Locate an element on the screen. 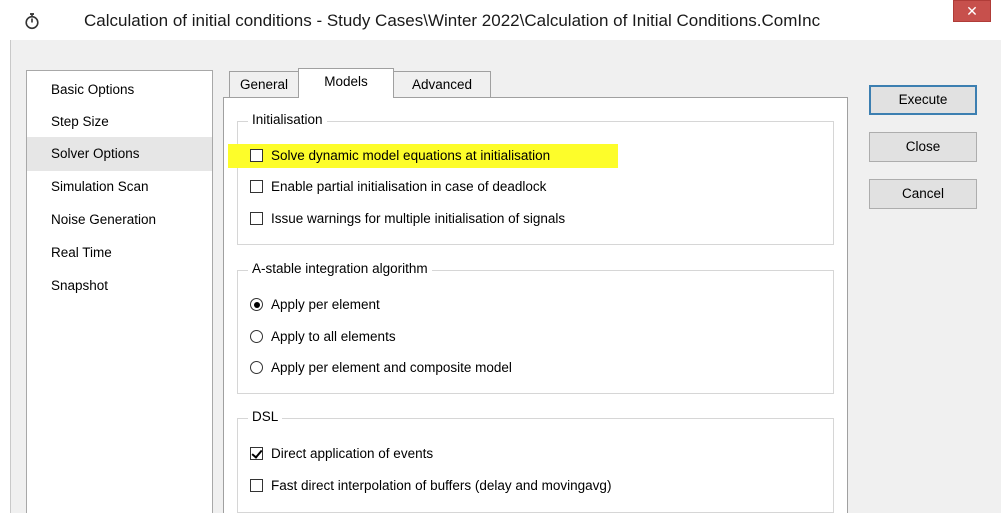  sidebar-item-snapshot: Snapshot is located at coordinates (119, 286).